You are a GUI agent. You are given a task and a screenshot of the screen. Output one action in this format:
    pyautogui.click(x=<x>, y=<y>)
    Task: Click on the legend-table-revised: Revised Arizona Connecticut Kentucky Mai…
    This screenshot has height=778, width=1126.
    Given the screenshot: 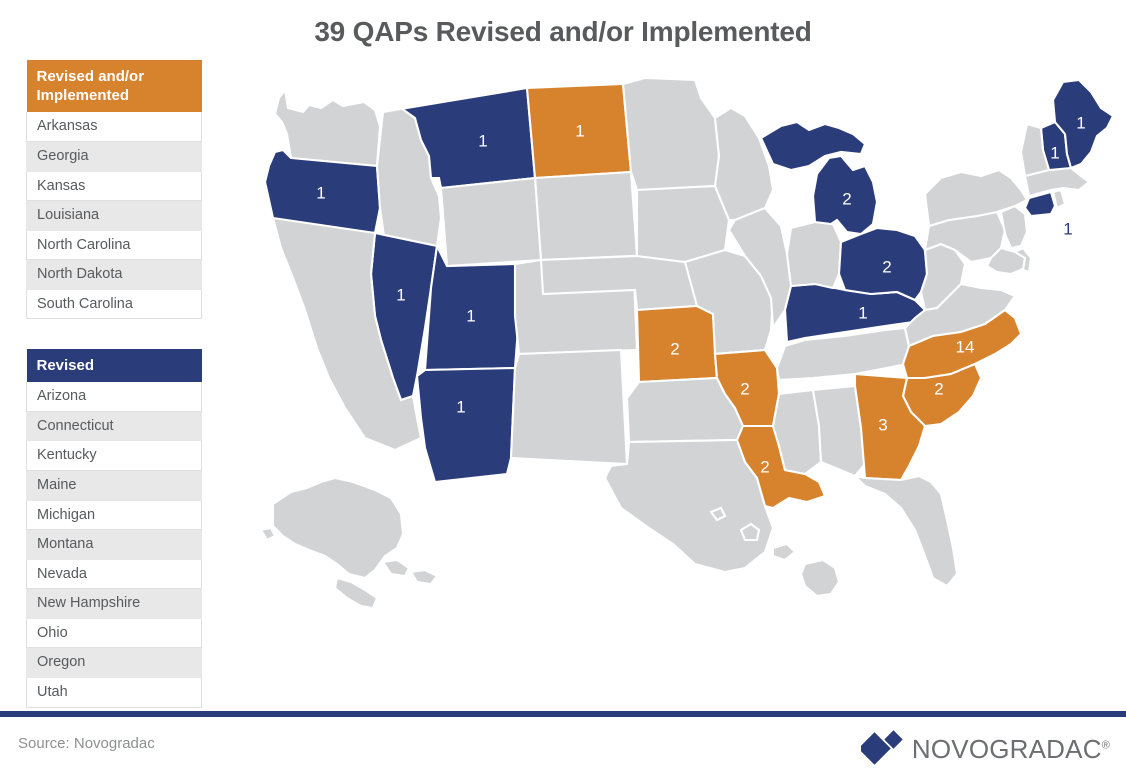 What is the action you would take?
    pyautogui.click(x=114, y=528)
    